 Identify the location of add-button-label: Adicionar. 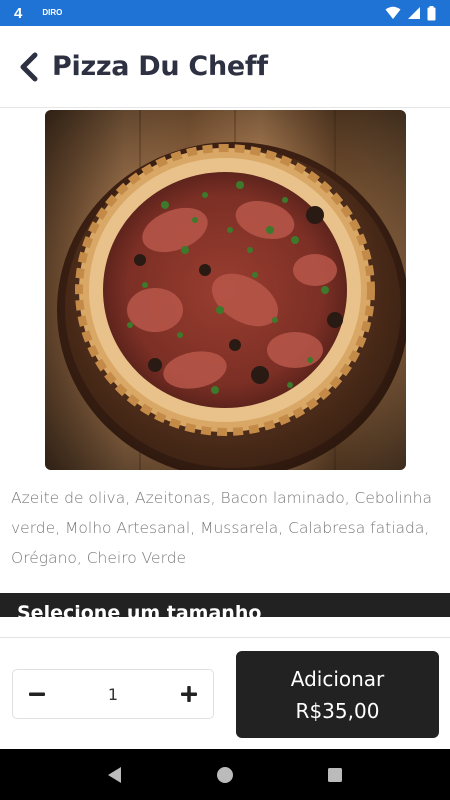
(337, 678).